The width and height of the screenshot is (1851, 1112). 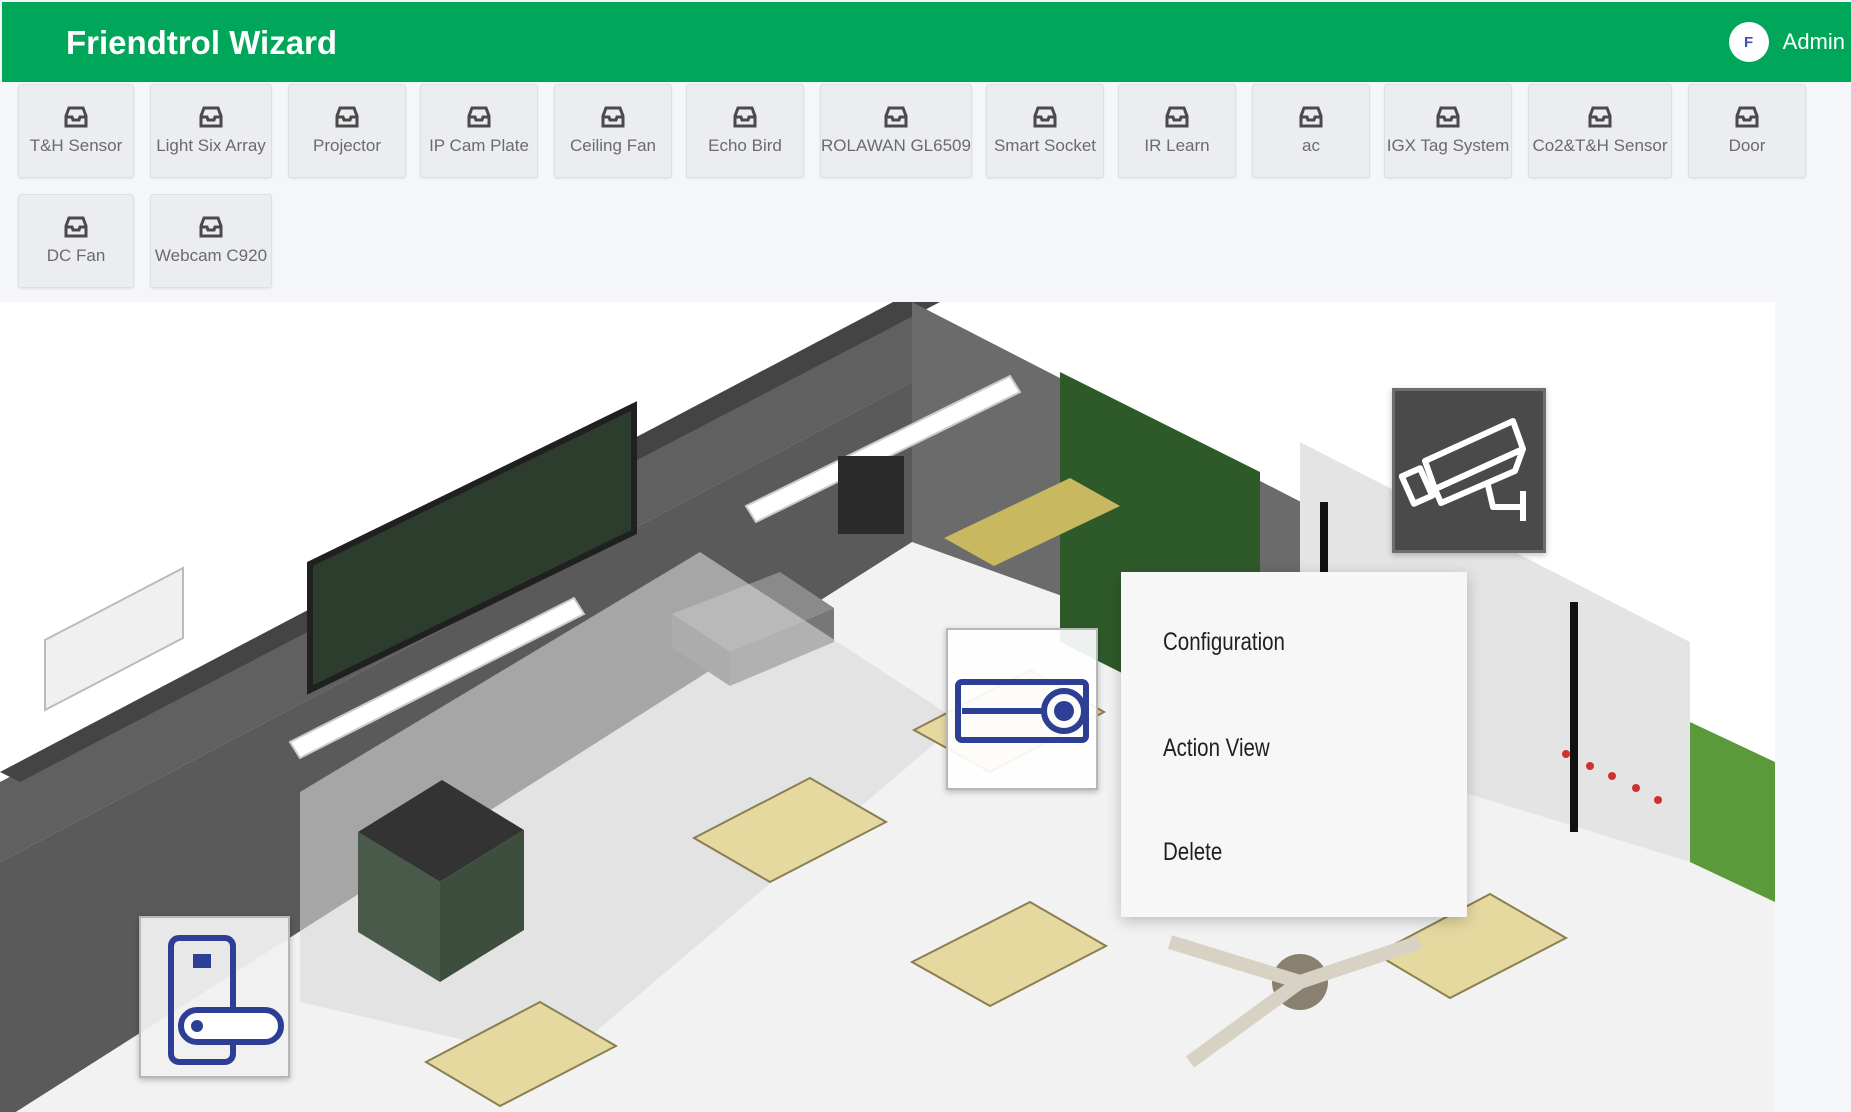 I want to click on device-tile-label: T&H Sensor, so click(x=76, y=145).